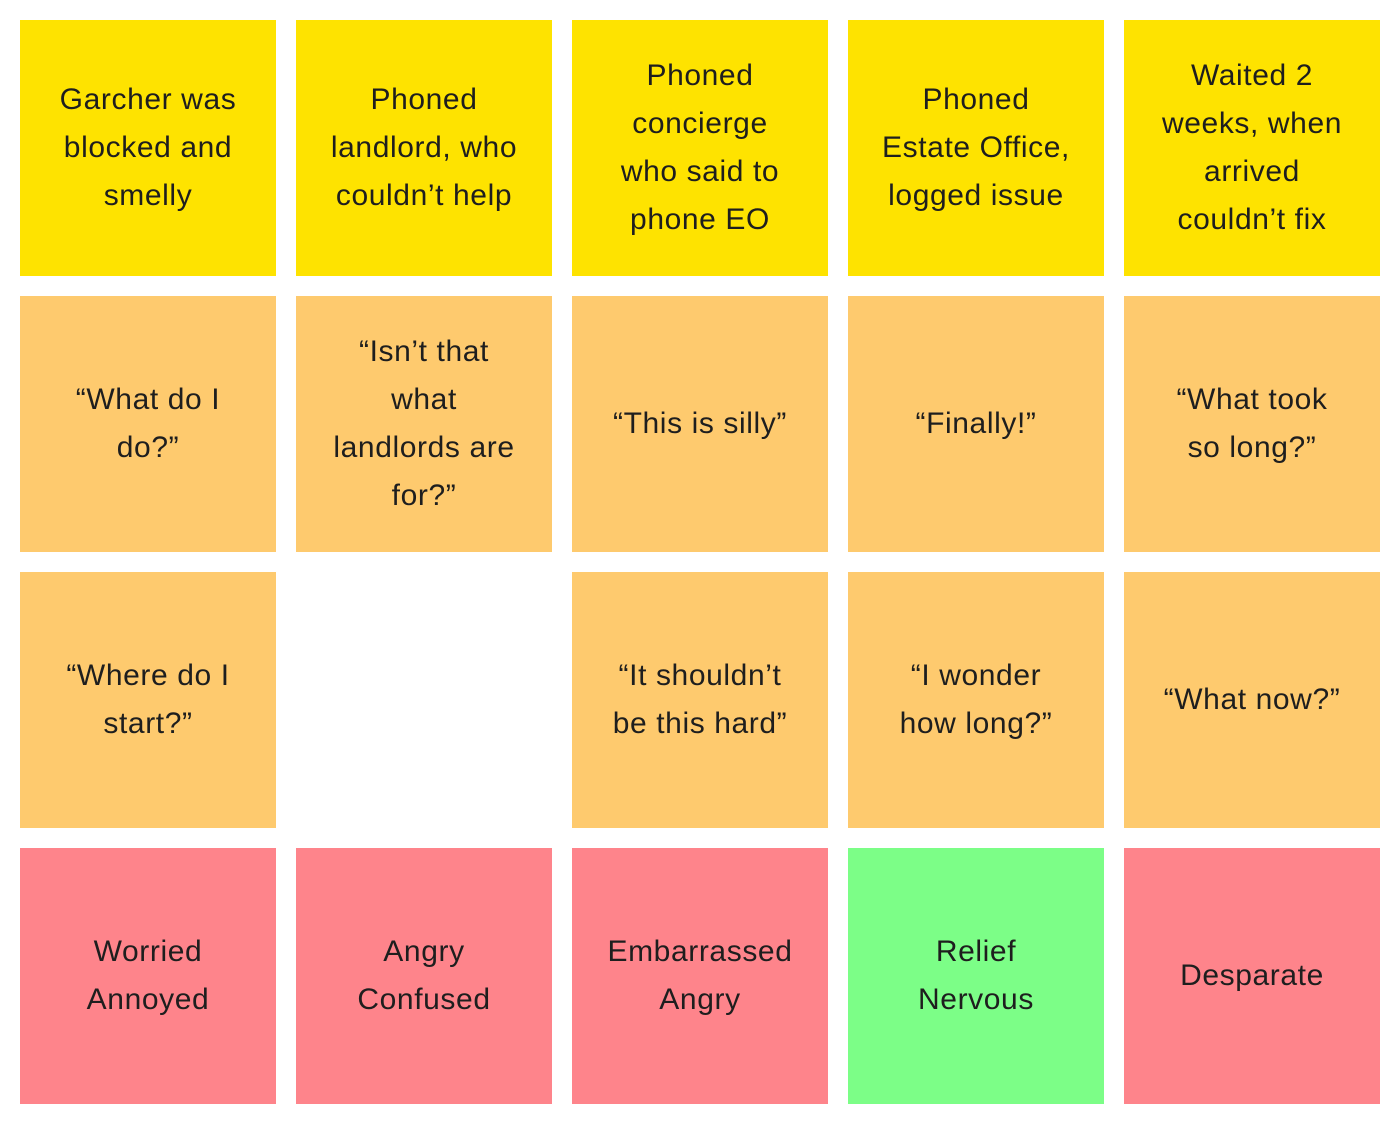 Image resolution: width=1400 pixels, height=1124 pixels. I want to click on sticky-note: Embarrassed Angry, so click(700, 976).